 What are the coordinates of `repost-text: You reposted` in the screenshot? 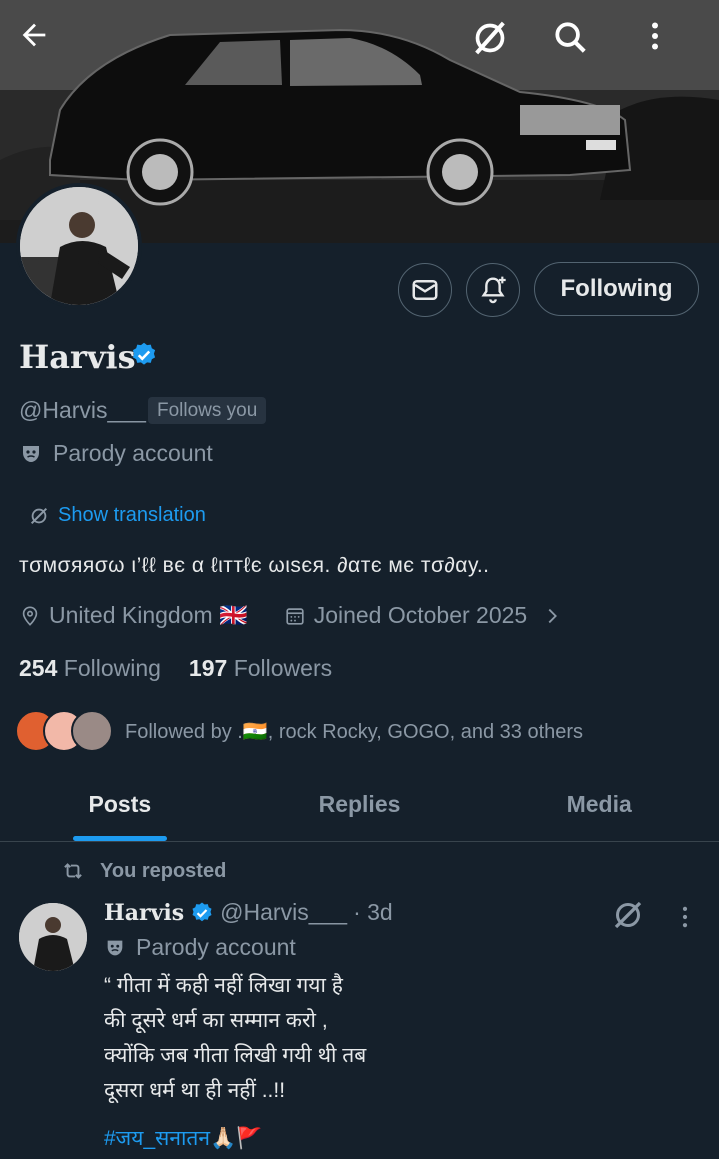 It's located at (163, 870).